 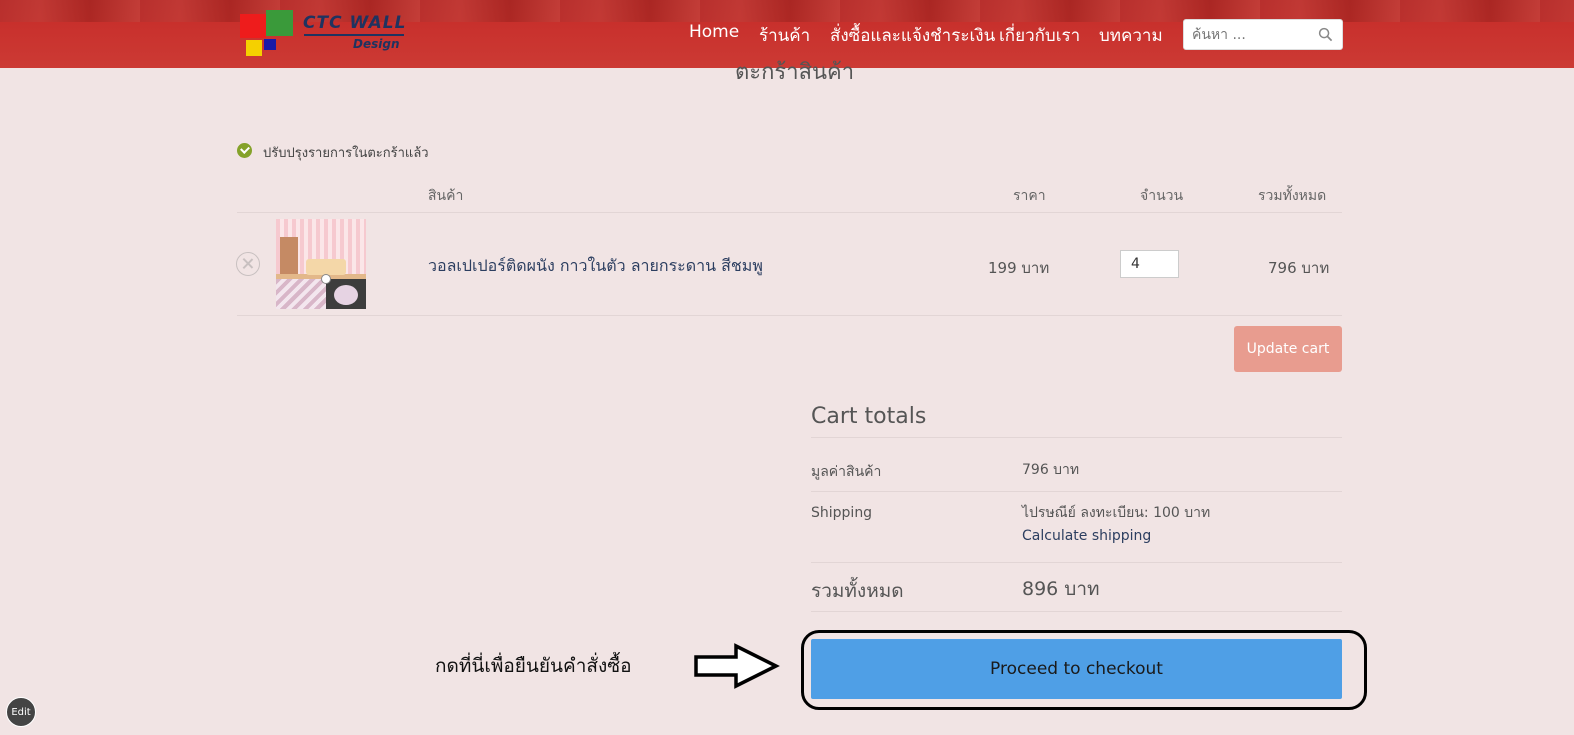 What do you see at coordinates (784, 35) in the screenshot?
I see `nav-shop: ร้านค้า` at bounding box center [784, 35].